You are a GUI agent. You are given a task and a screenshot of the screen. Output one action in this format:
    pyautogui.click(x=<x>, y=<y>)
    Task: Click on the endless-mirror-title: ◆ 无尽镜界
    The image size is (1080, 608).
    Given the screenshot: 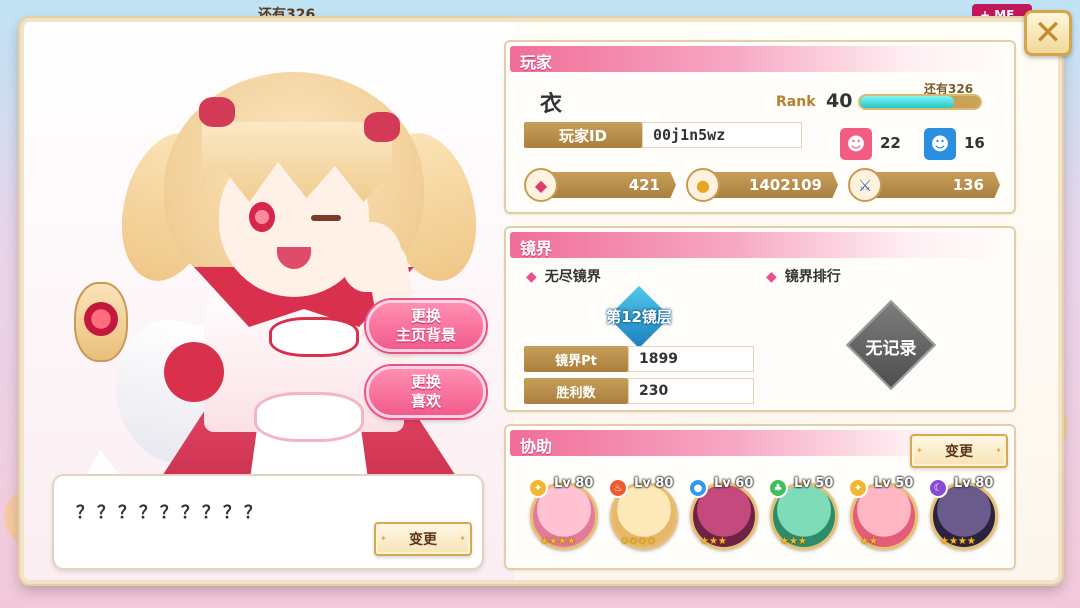 What is the action you would take?
    pyautogui.click(x=563, y=277)
    